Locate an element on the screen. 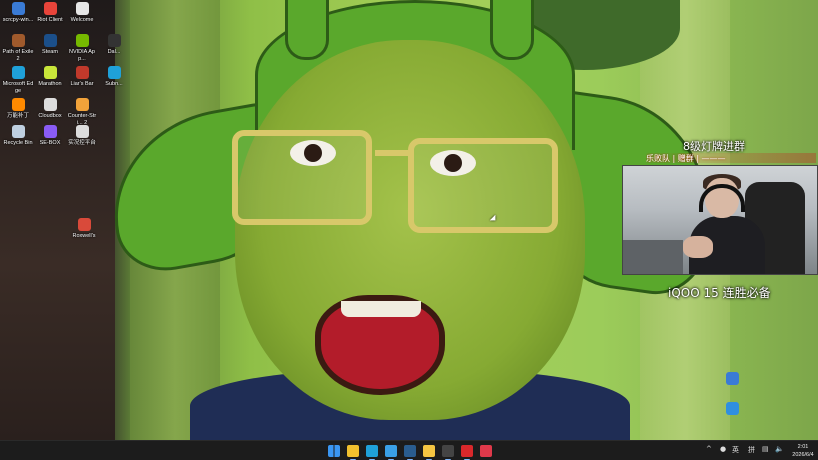  desktop-icon-steam: Steam is located at coordinates (50, 45).